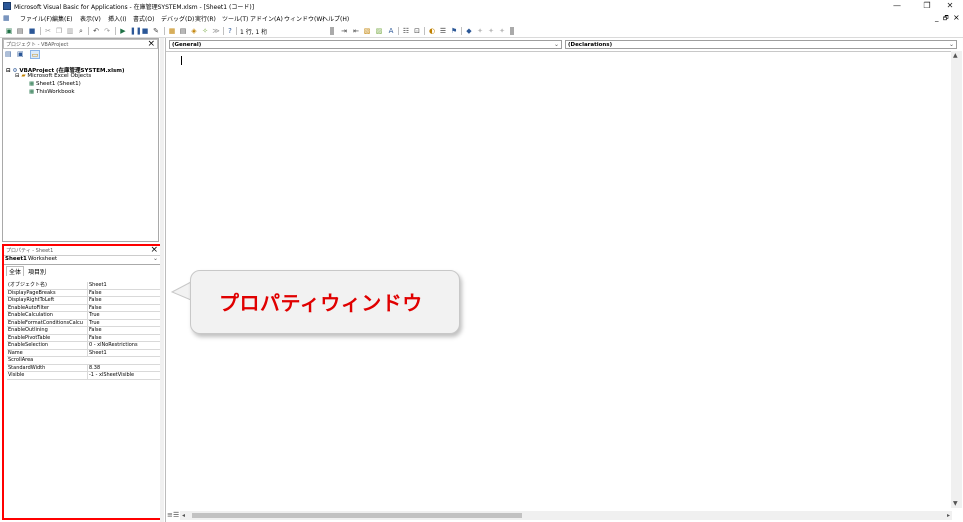  What do you see at coordinates (566, 515) in the screenshot?
I see `horizontal-scrollbar: ◂ ▸` at bounding box center [566, 515].